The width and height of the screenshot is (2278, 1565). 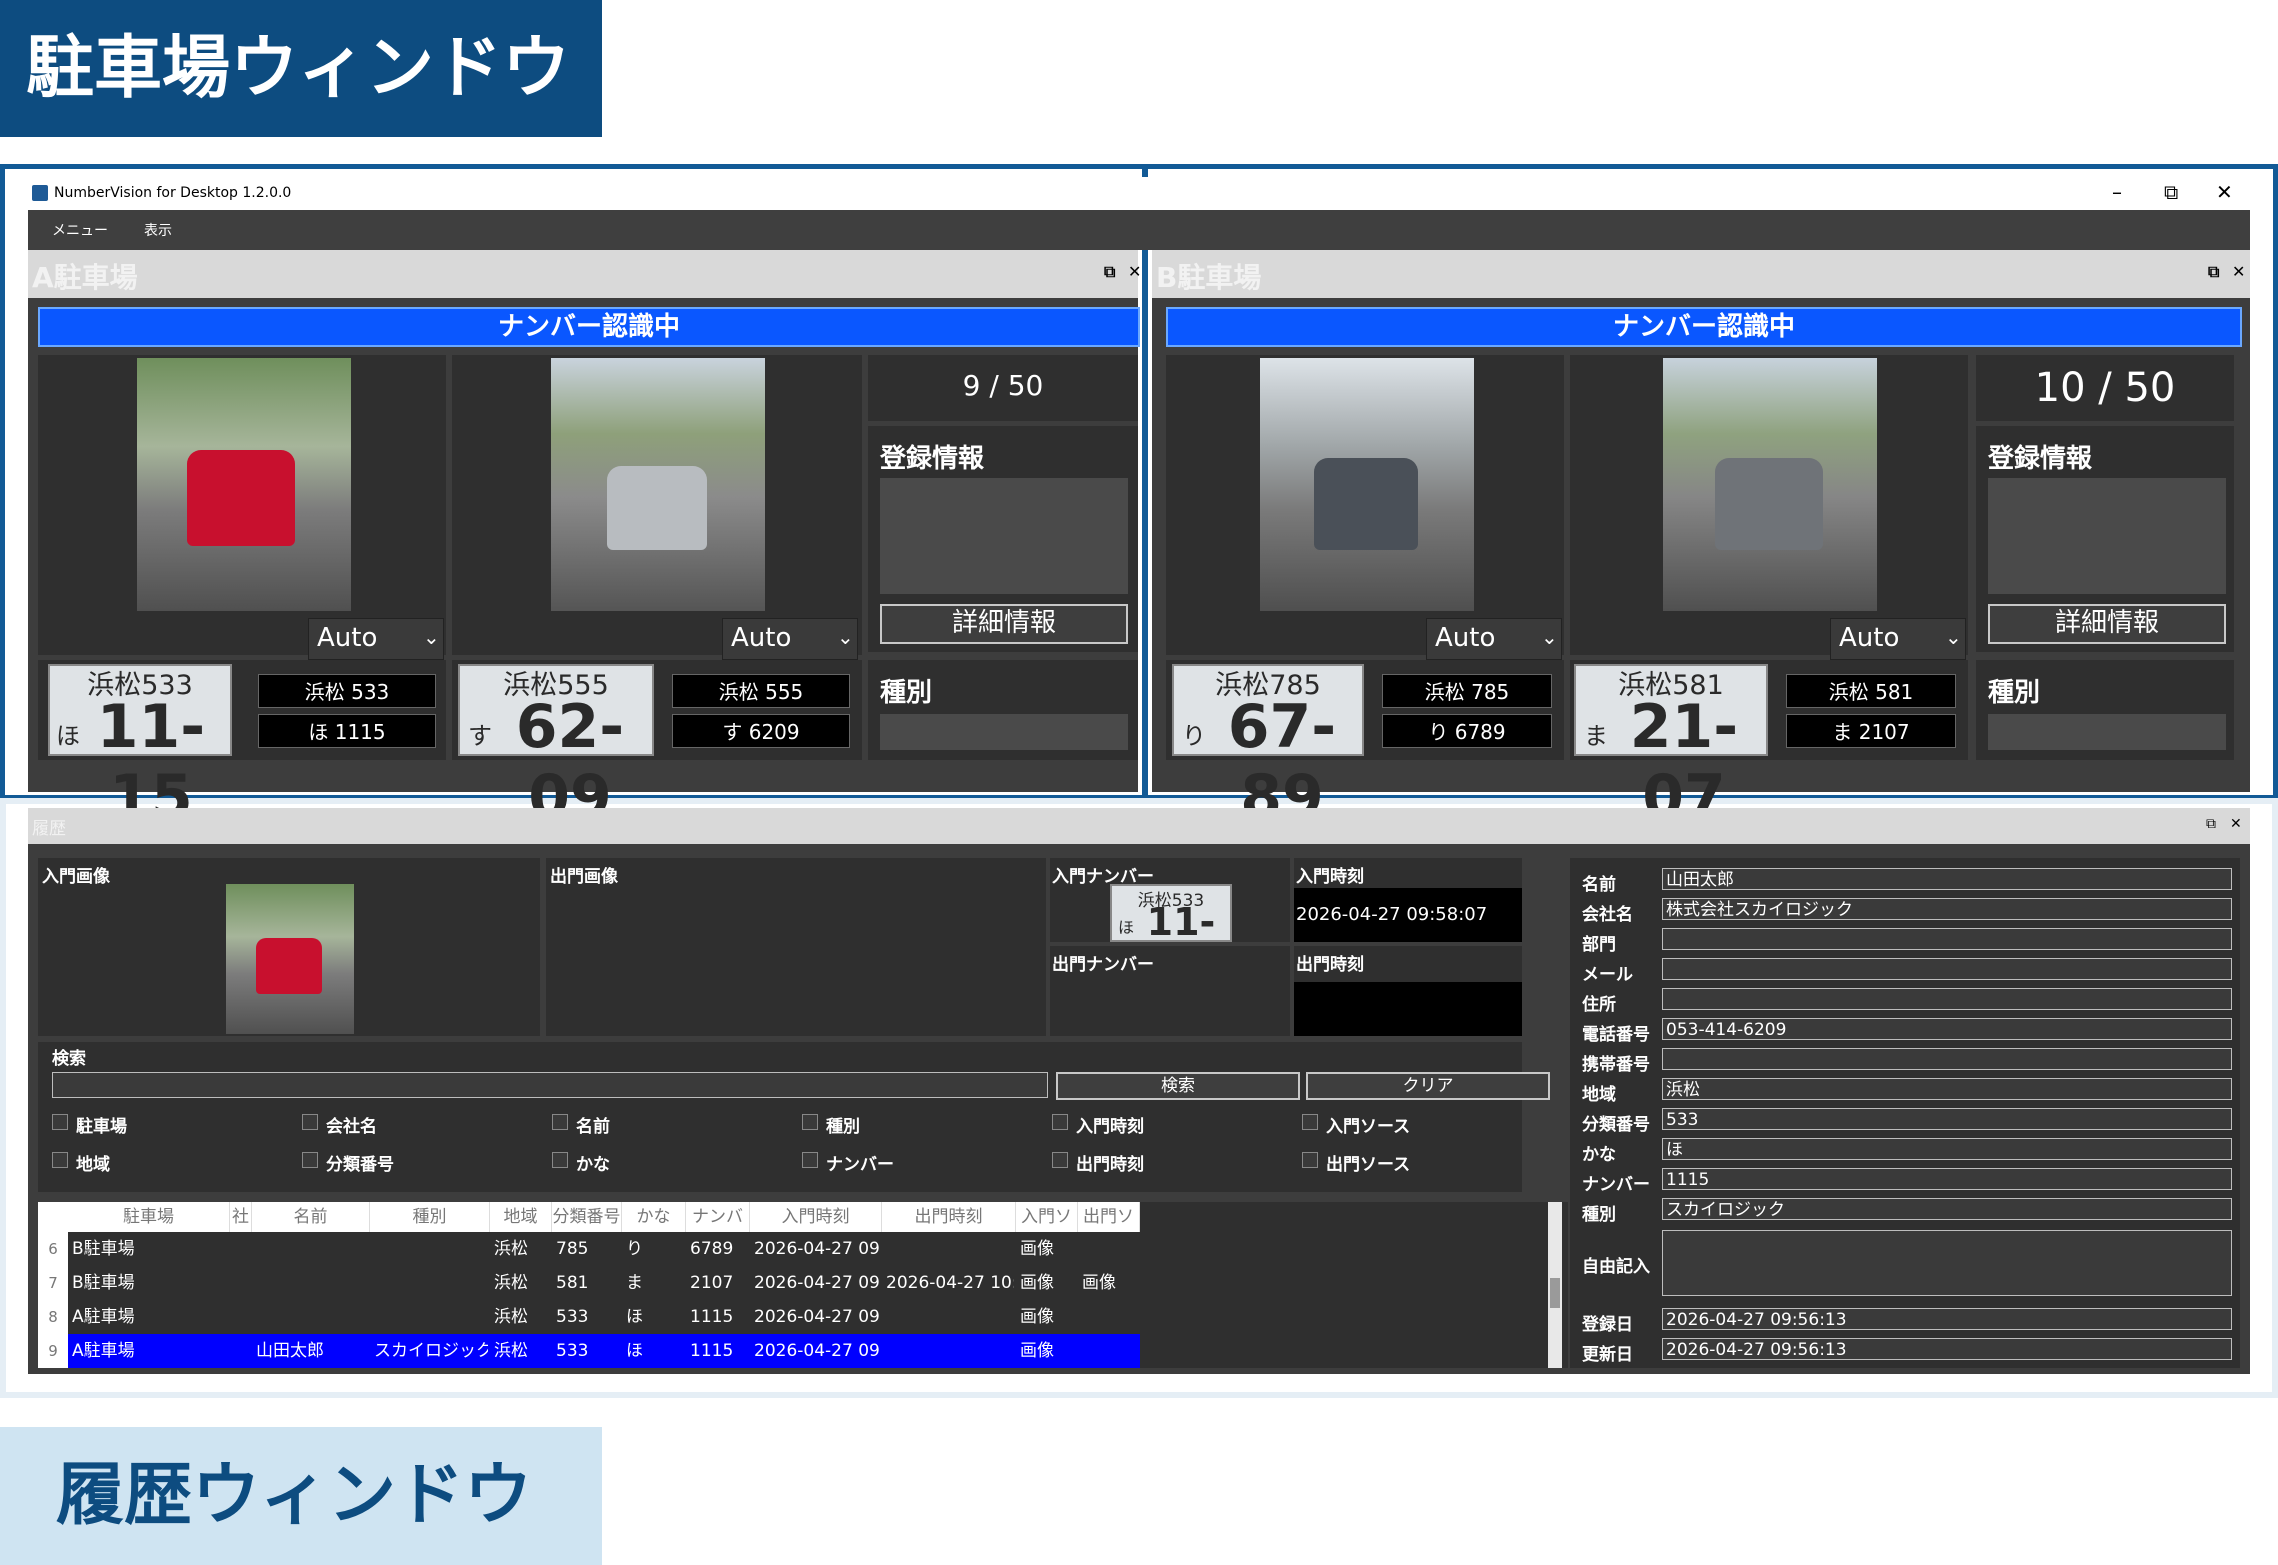 I want to click on lot-a-header: A駐車場 ⧉ ✕, so click(x=584, y=274).